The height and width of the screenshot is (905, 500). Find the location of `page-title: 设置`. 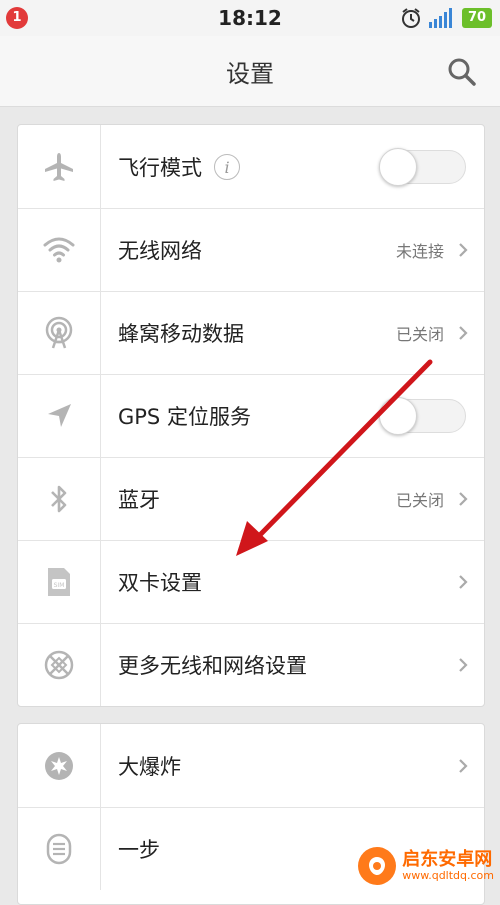

page-title: 设置 is located at coordinates (250, 74).